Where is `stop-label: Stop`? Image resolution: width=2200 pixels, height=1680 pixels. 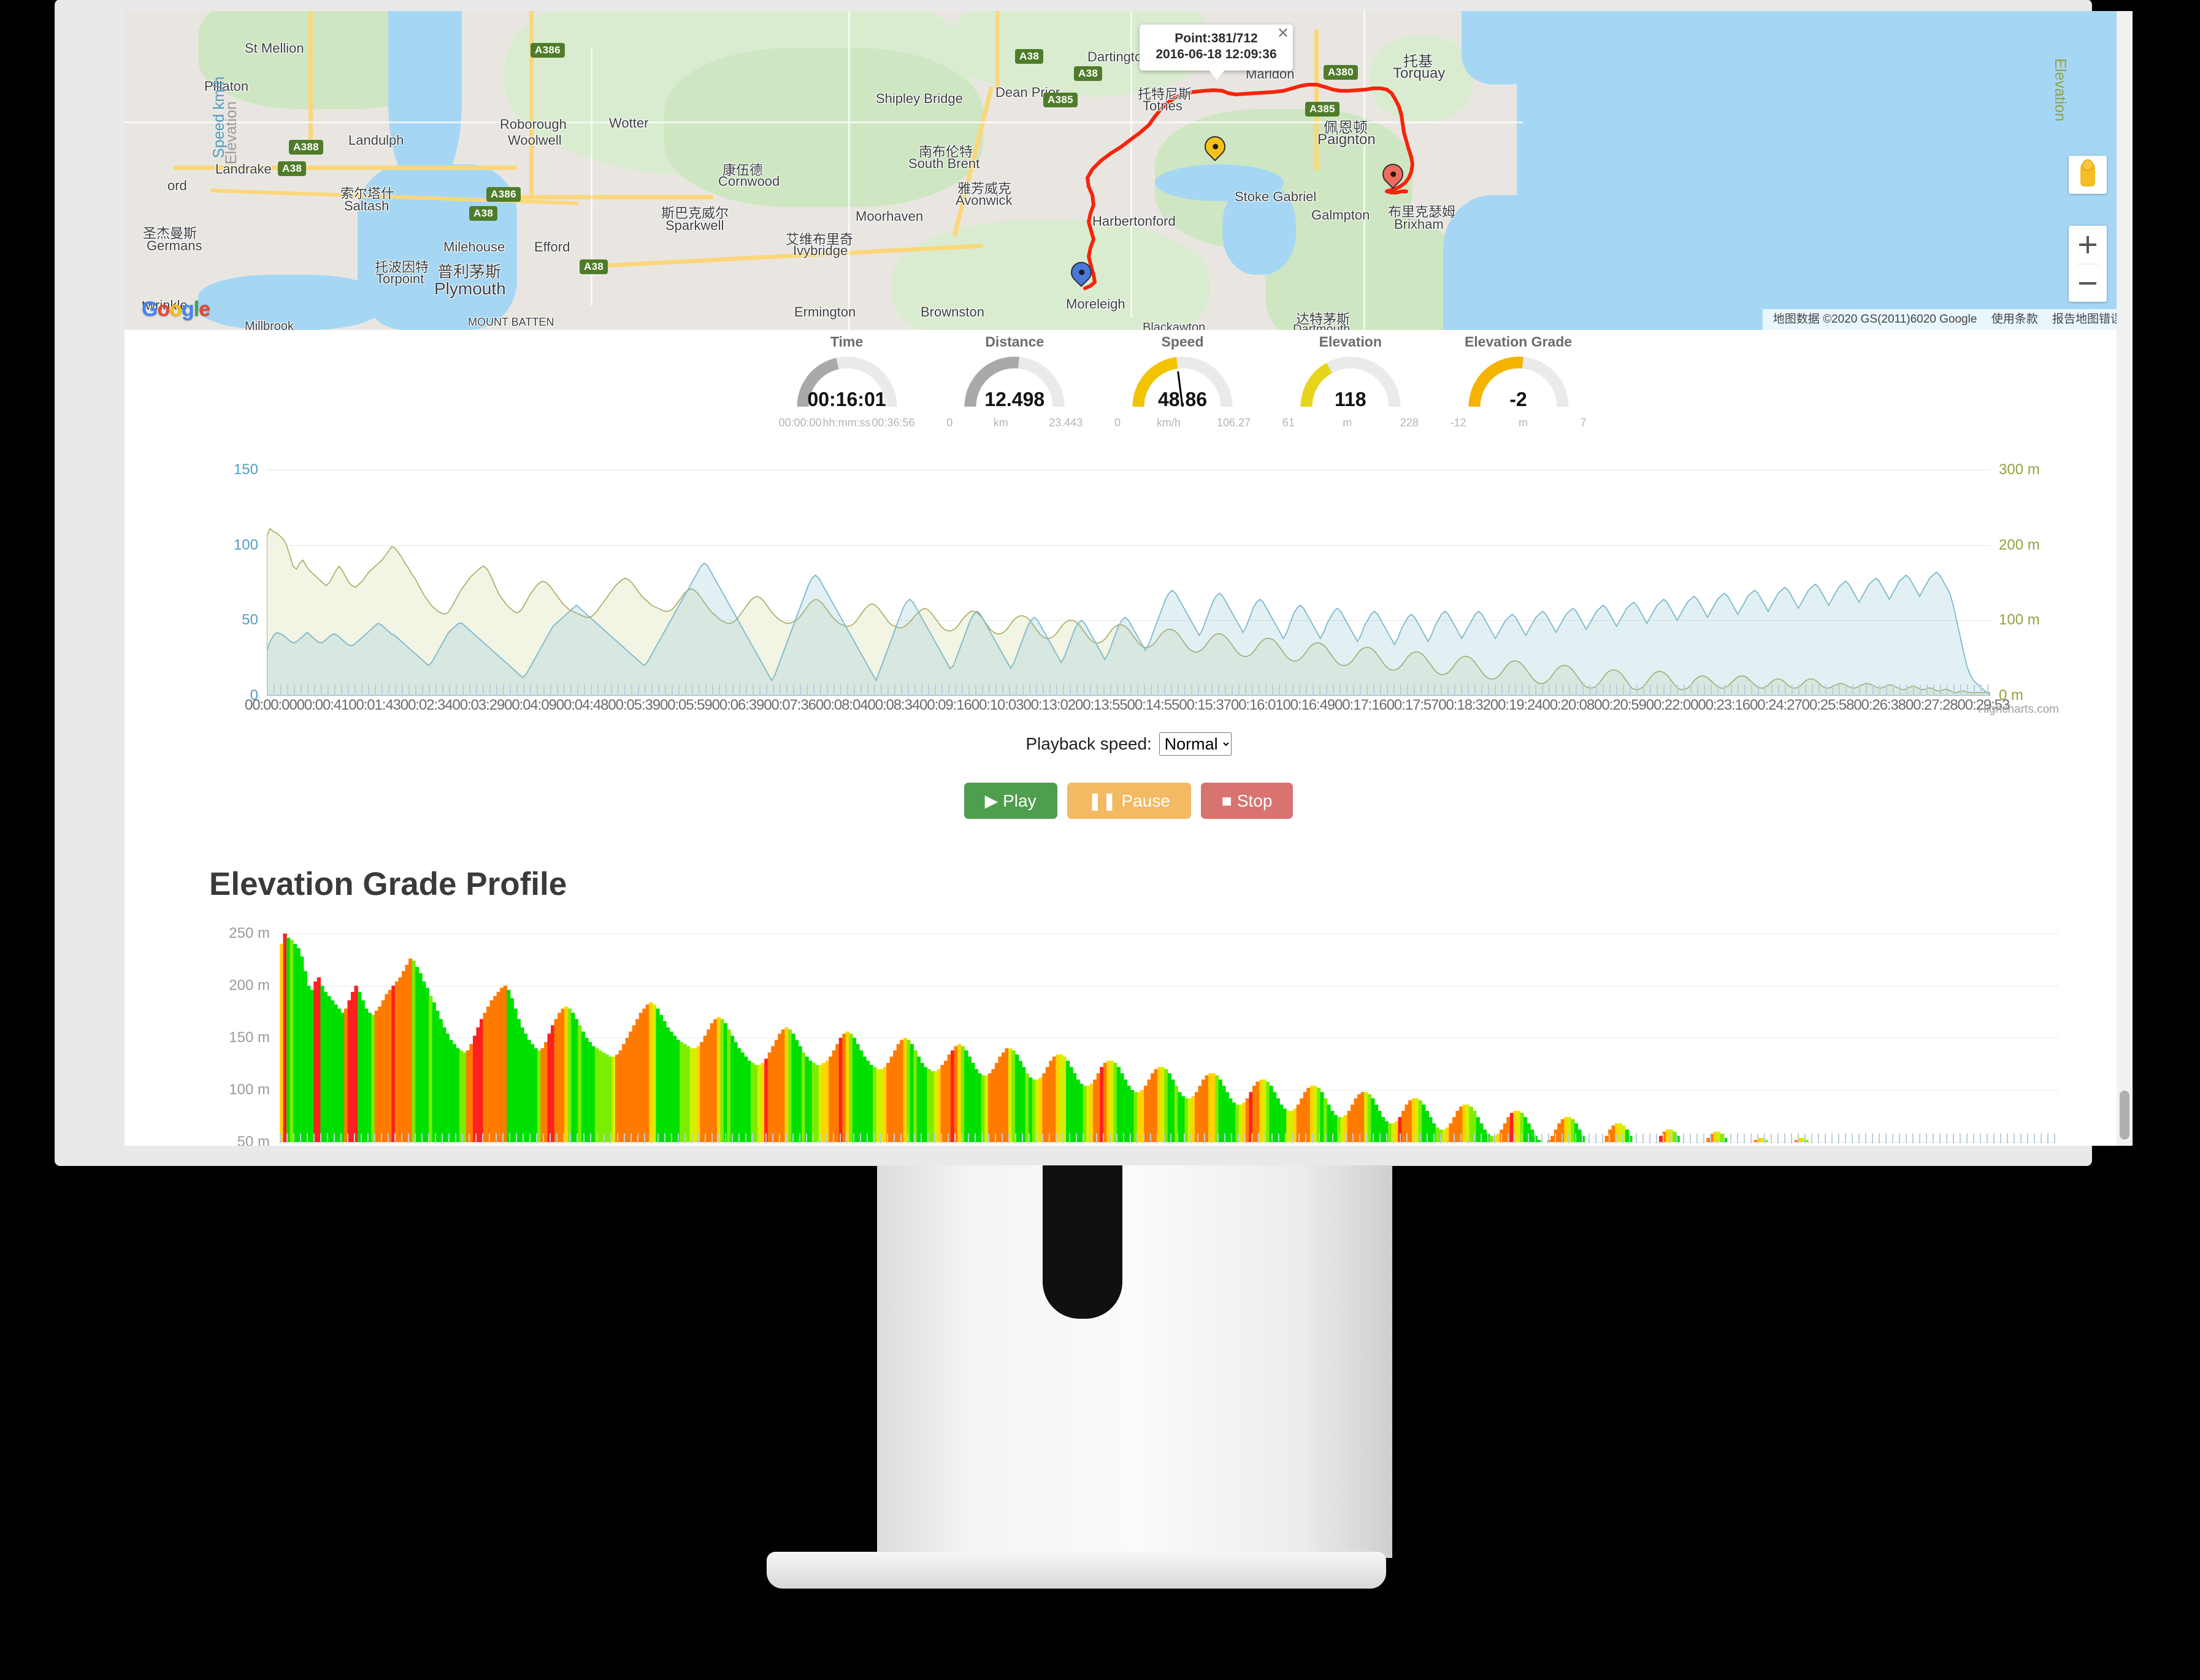
stop-label: Stop is located at coordinates (1254, 800).